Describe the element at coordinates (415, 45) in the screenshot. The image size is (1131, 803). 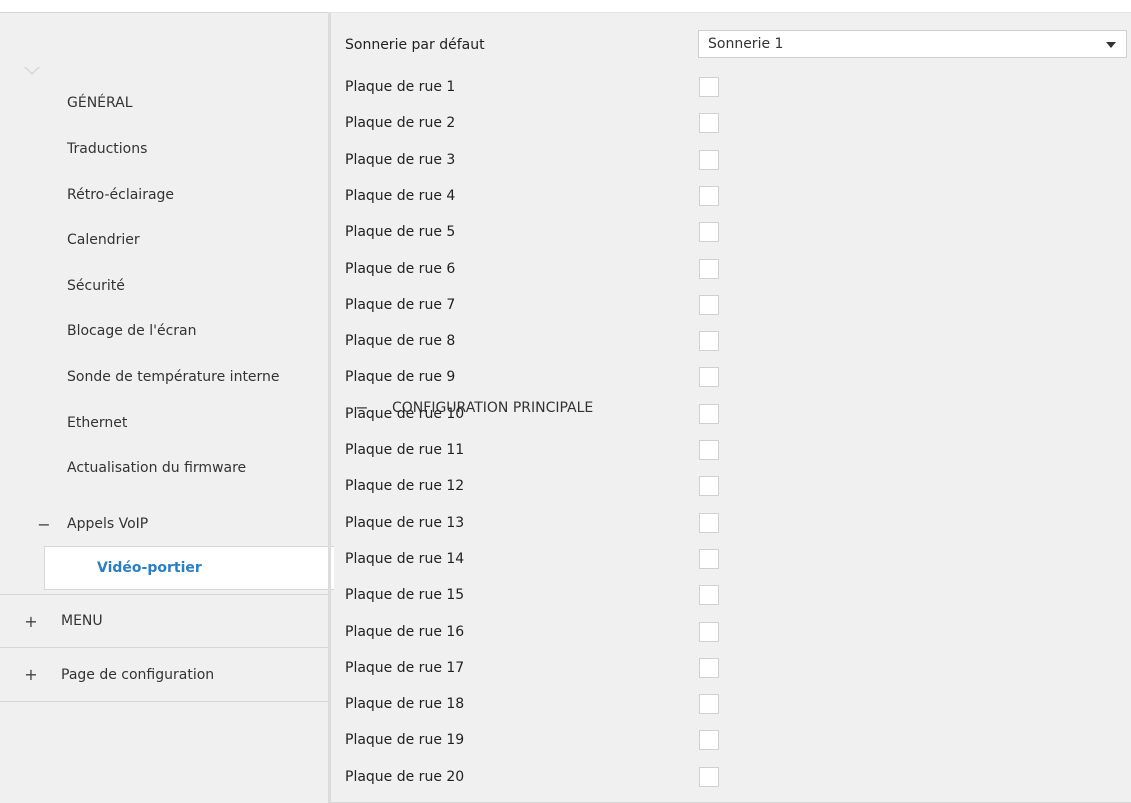
I see `ringtone-label: Sonnerie par défaut` at that location.